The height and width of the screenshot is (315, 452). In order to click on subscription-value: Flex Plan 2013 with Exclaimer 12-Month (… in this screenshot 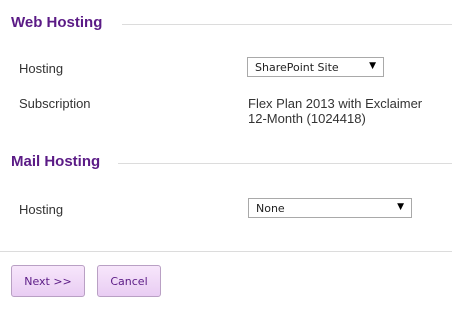, I will do `click(335, 111)`.